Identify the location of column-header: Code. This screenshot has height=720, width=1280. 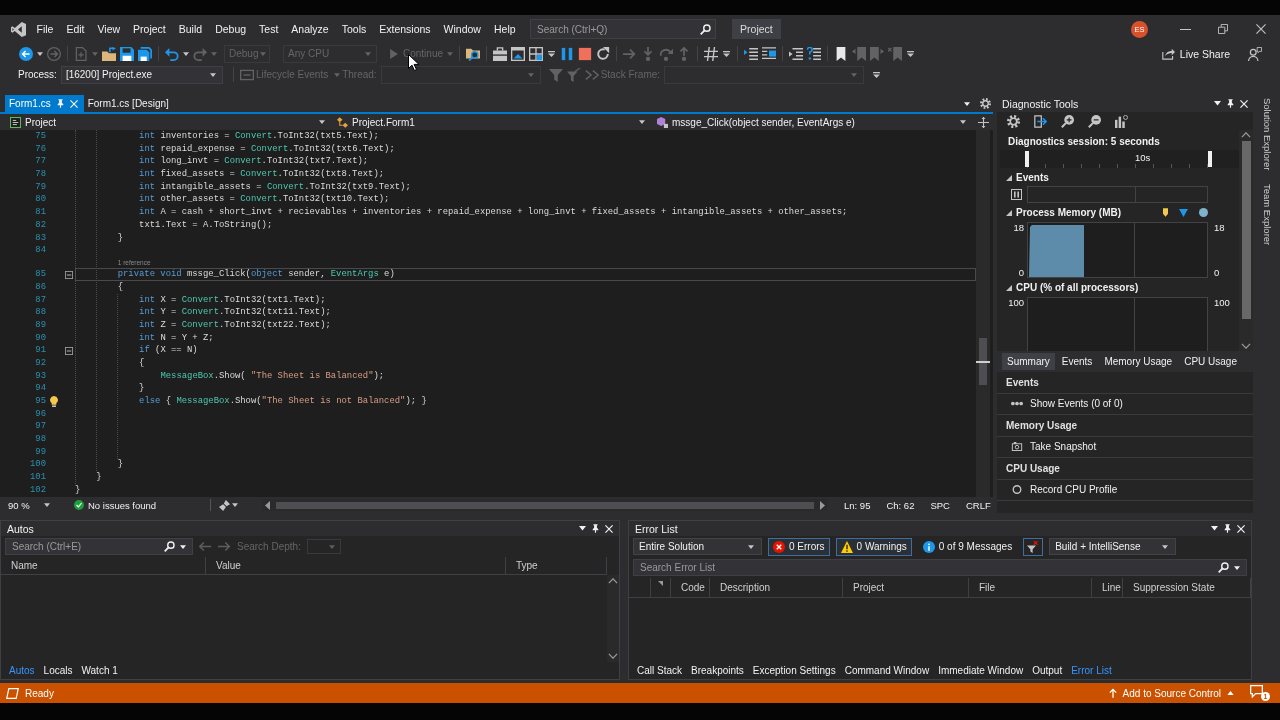
(690, 587).